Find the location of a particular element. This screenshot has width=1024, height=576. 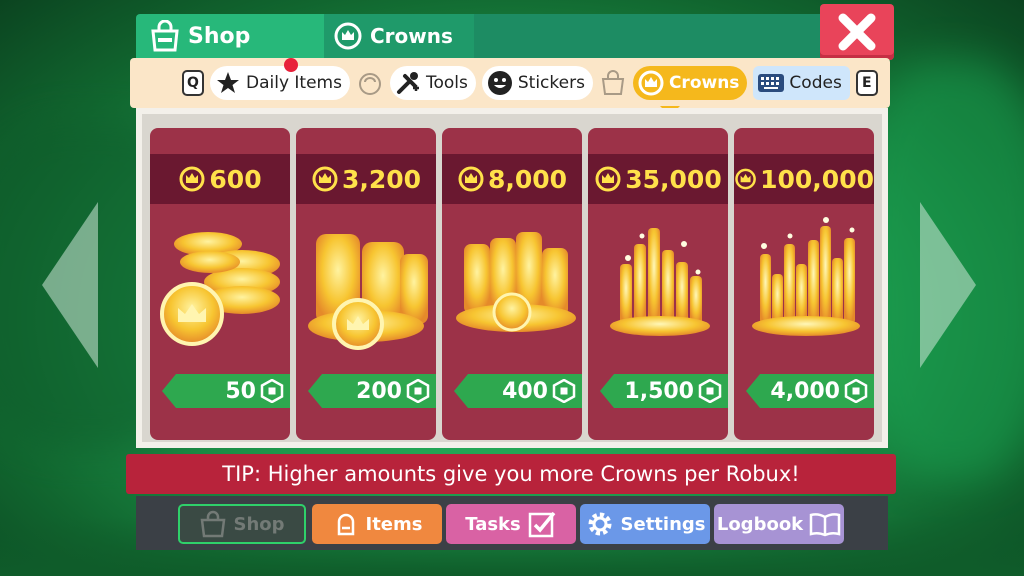

open-book-icon is located at coordinates (825, 525).